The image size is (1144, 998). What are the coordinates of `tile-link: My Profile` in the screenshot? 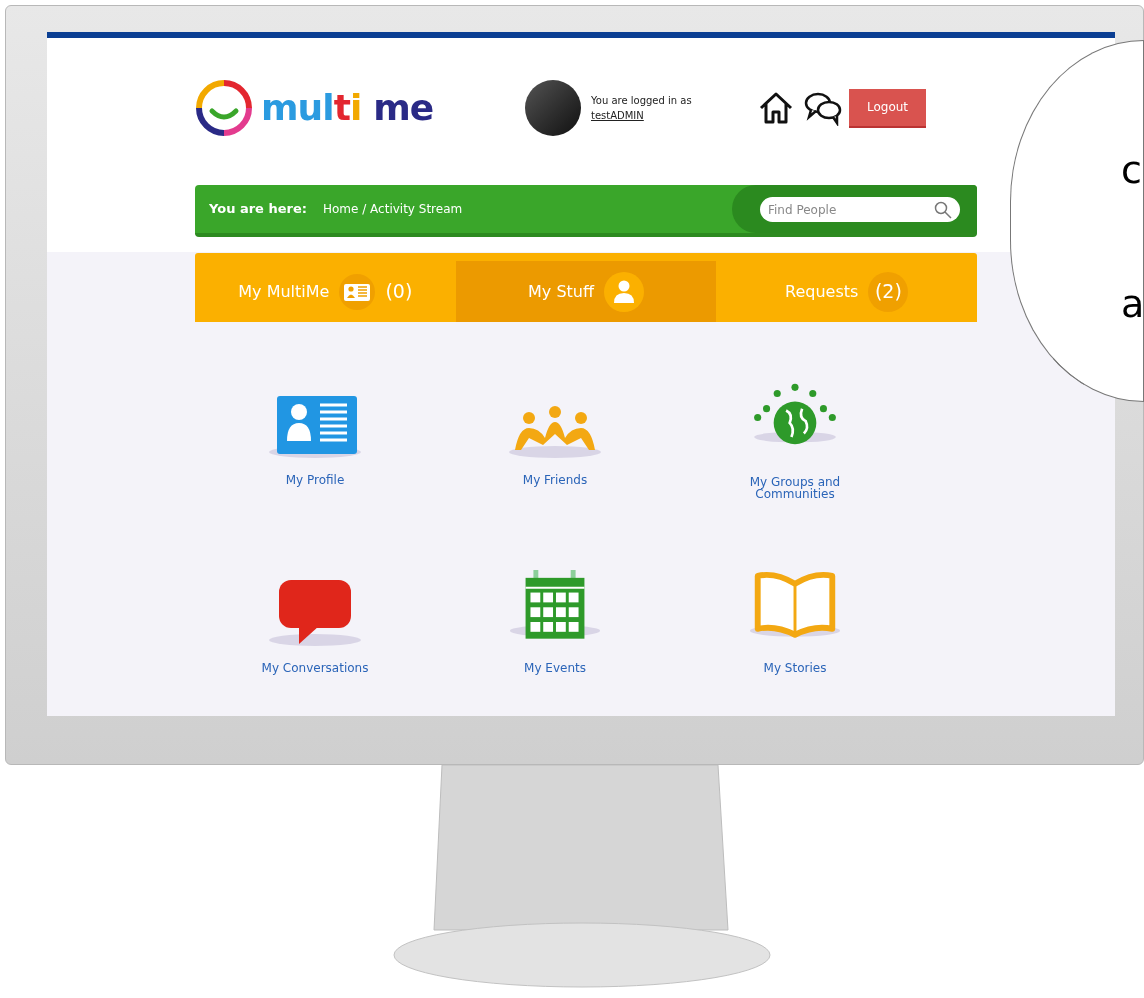 It's located at (315, 487).